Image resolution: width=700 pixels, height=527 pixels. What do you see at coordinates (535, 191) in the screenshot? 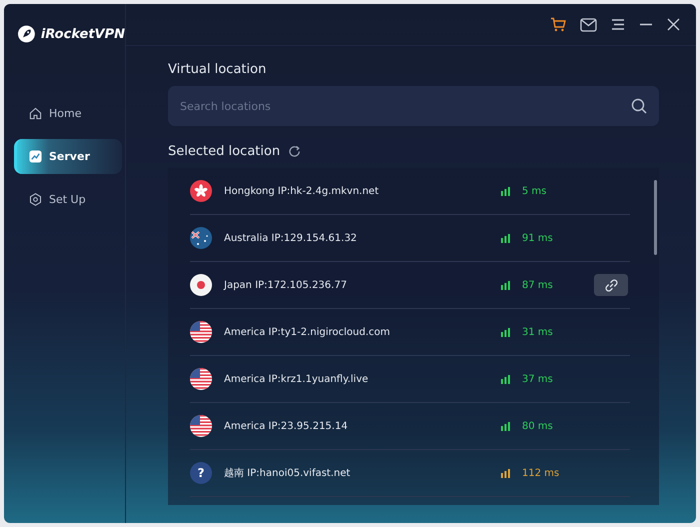
I see `latency: 5 ms` at bounding box center [535, 191].